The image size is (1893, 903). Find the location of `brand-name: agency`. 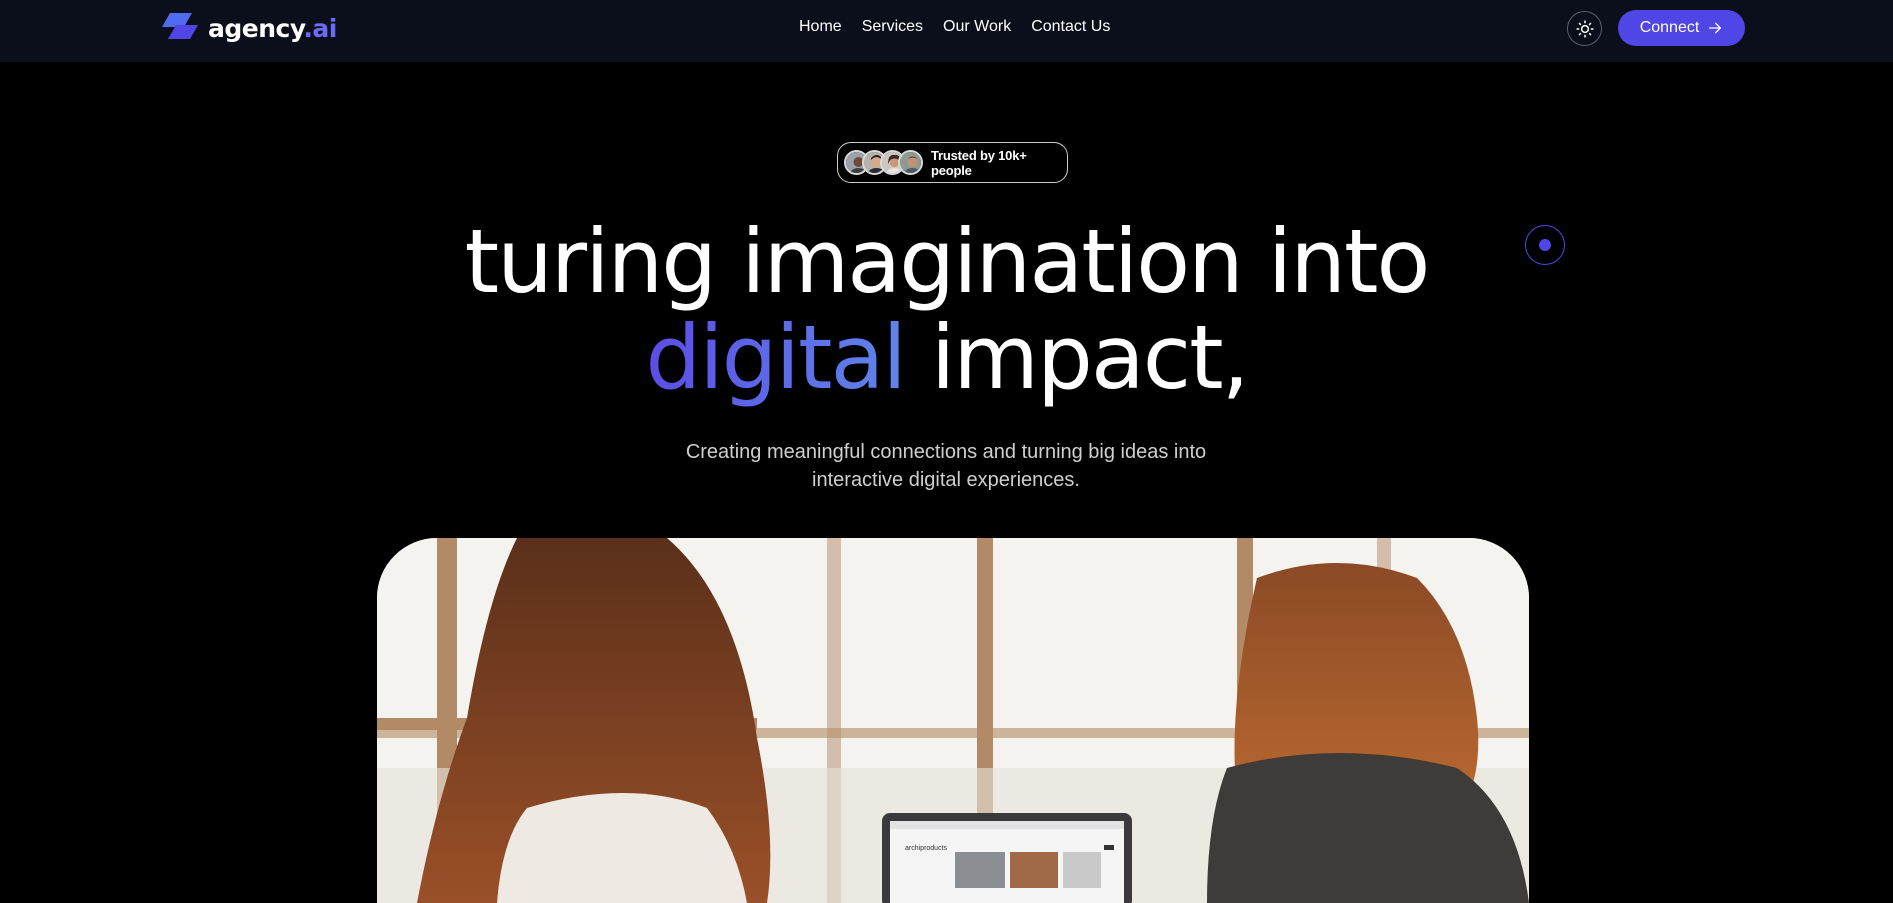

brand-name: agency is located at coordinates (256, 28).